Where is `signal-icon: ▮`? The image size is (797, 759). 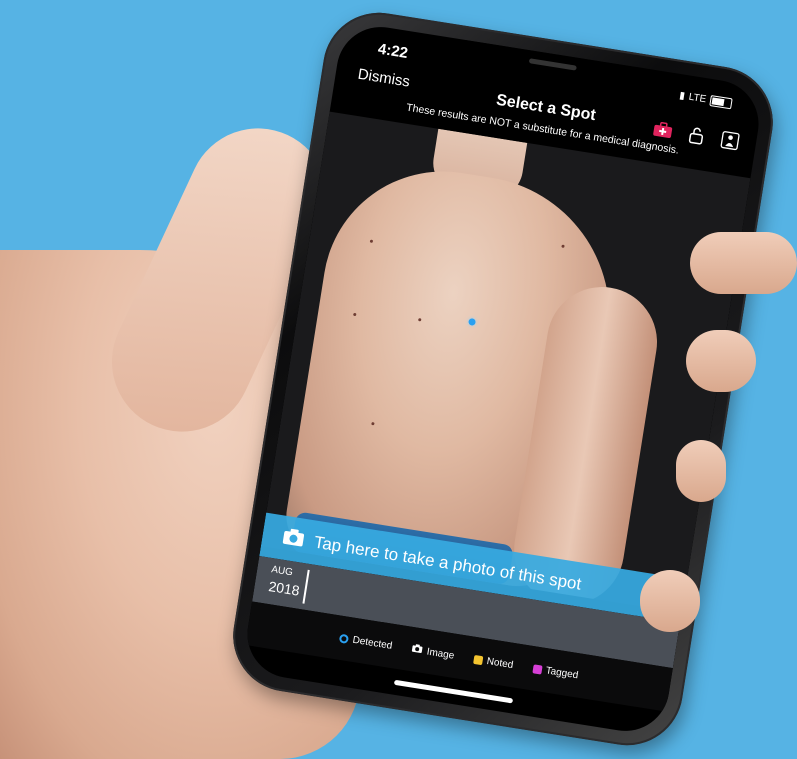
signal-icon: ▮ is located at coordinates (682, 96).